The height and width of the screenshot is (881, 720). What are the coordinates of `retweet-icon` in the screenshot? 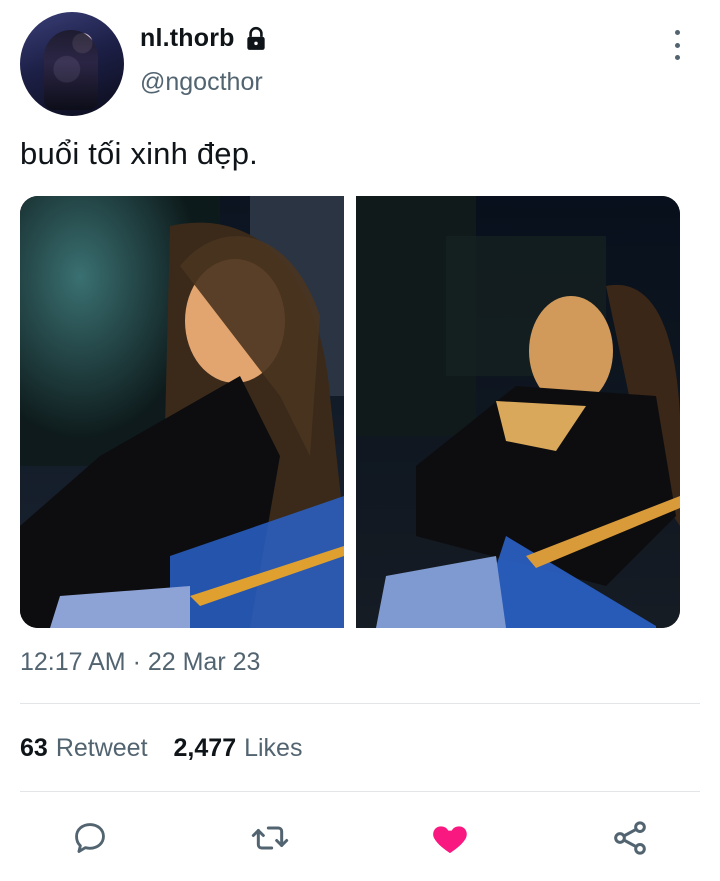 It's located at (270, 838).